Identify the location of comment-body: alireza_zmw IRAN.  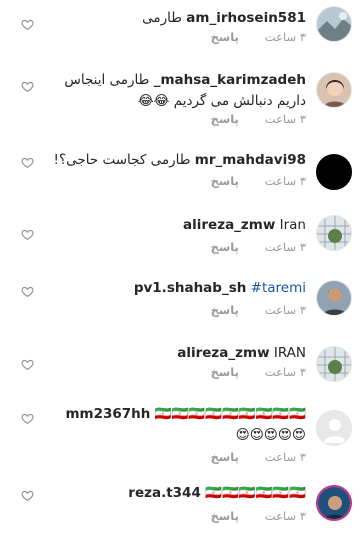
(171, 353).